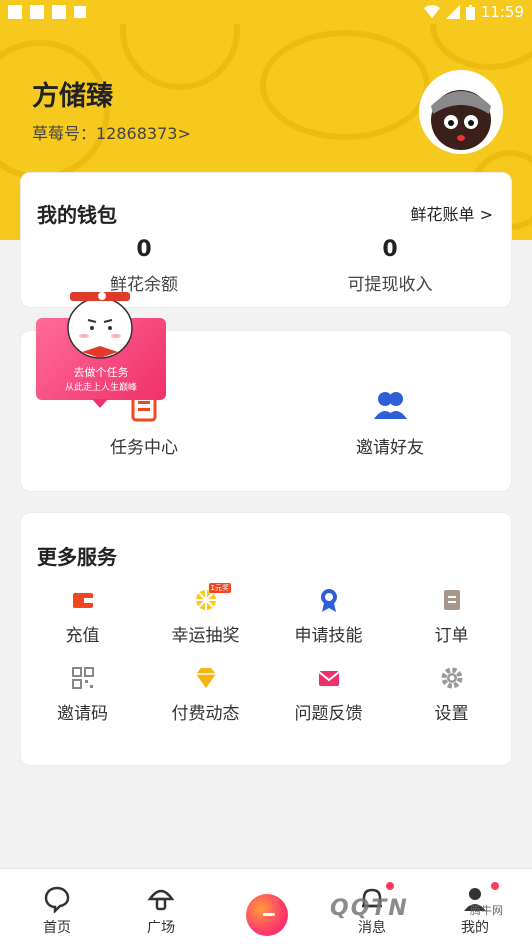 The height and width of the screenshot is (944, 532). I want to click on wallet-icon, so click(83, 600).